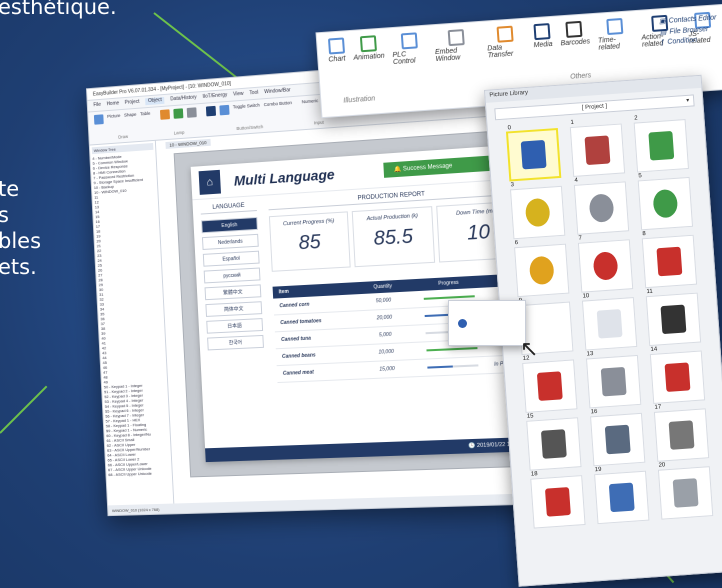 The image size is (722, 588). Describe the element at coordinates (18, 267) in the screenshot. I see `caption-line: ets.` at that location.